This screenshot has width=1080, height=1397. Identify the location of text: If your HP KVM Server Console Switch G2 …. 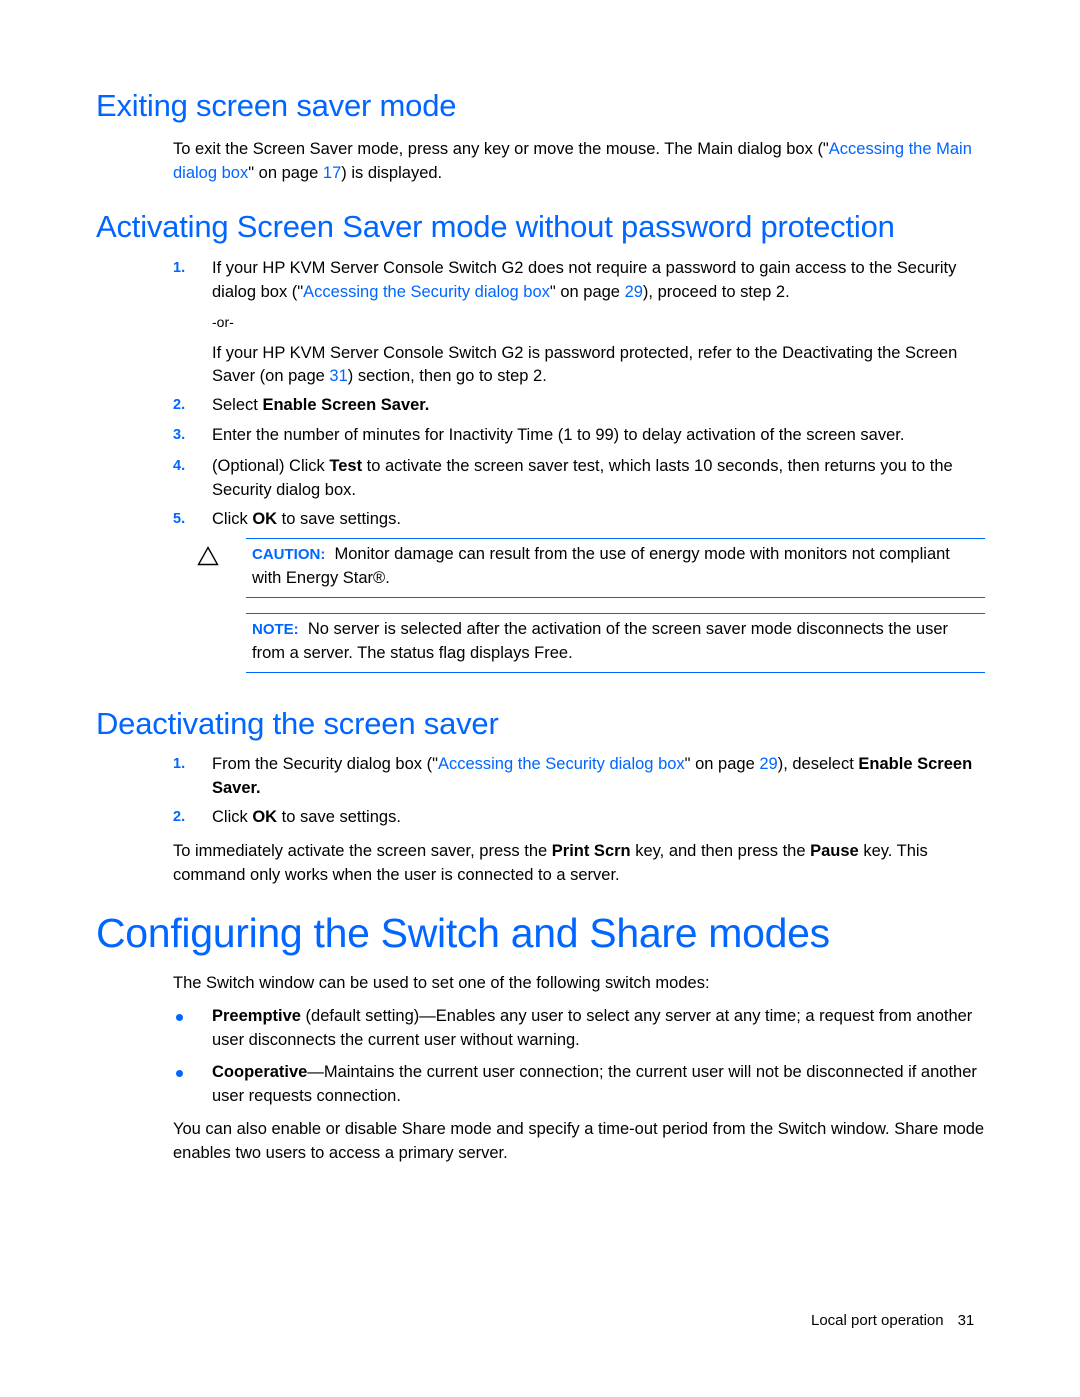
(585, 364).